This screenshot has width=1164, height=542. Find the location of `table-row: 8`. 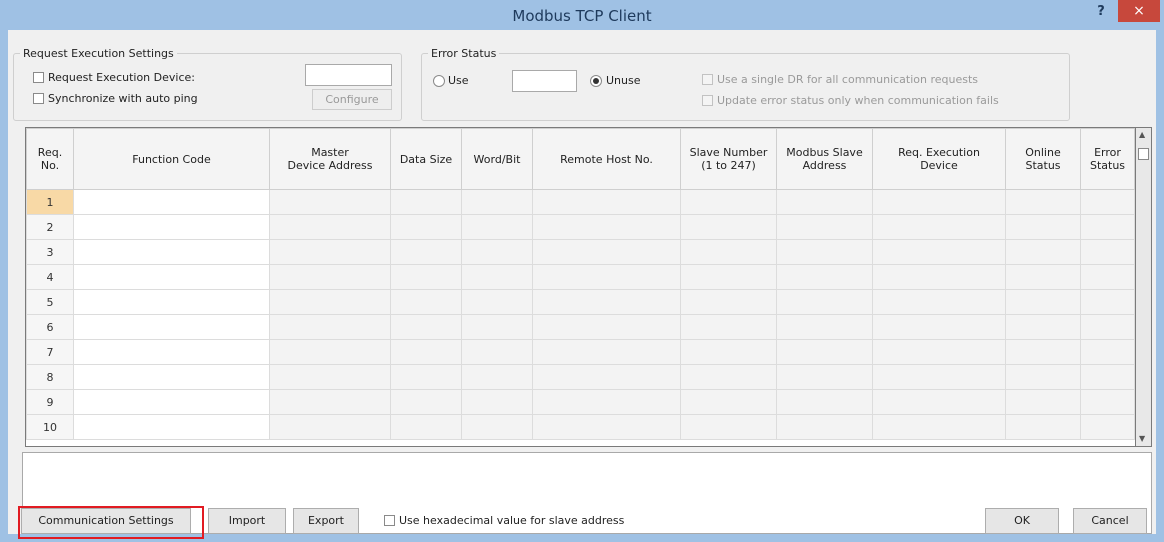

table-row: 8 is located at coordinates (580, 377).